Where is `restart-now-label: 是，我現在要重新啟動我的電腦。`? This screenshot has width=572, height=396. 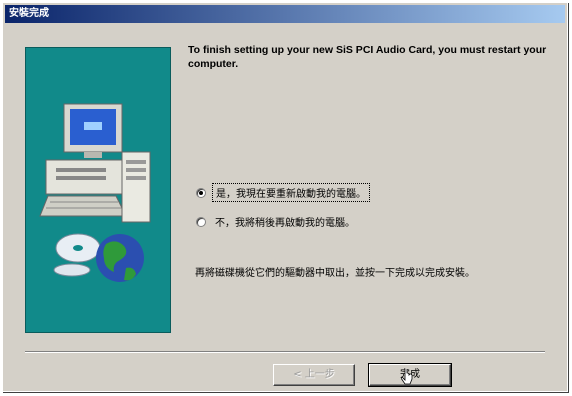
restart-now-label: 是，我現在要重新啟動我的電腦。 is located at coordinates (291, 192).